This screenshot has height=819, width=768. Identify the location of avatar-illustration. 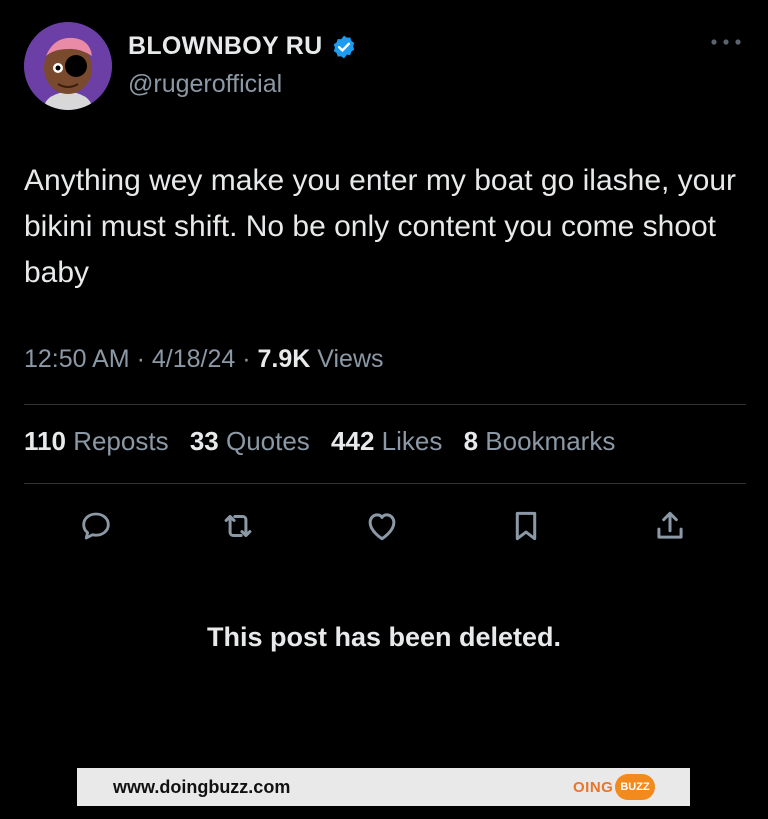
(68, 66).